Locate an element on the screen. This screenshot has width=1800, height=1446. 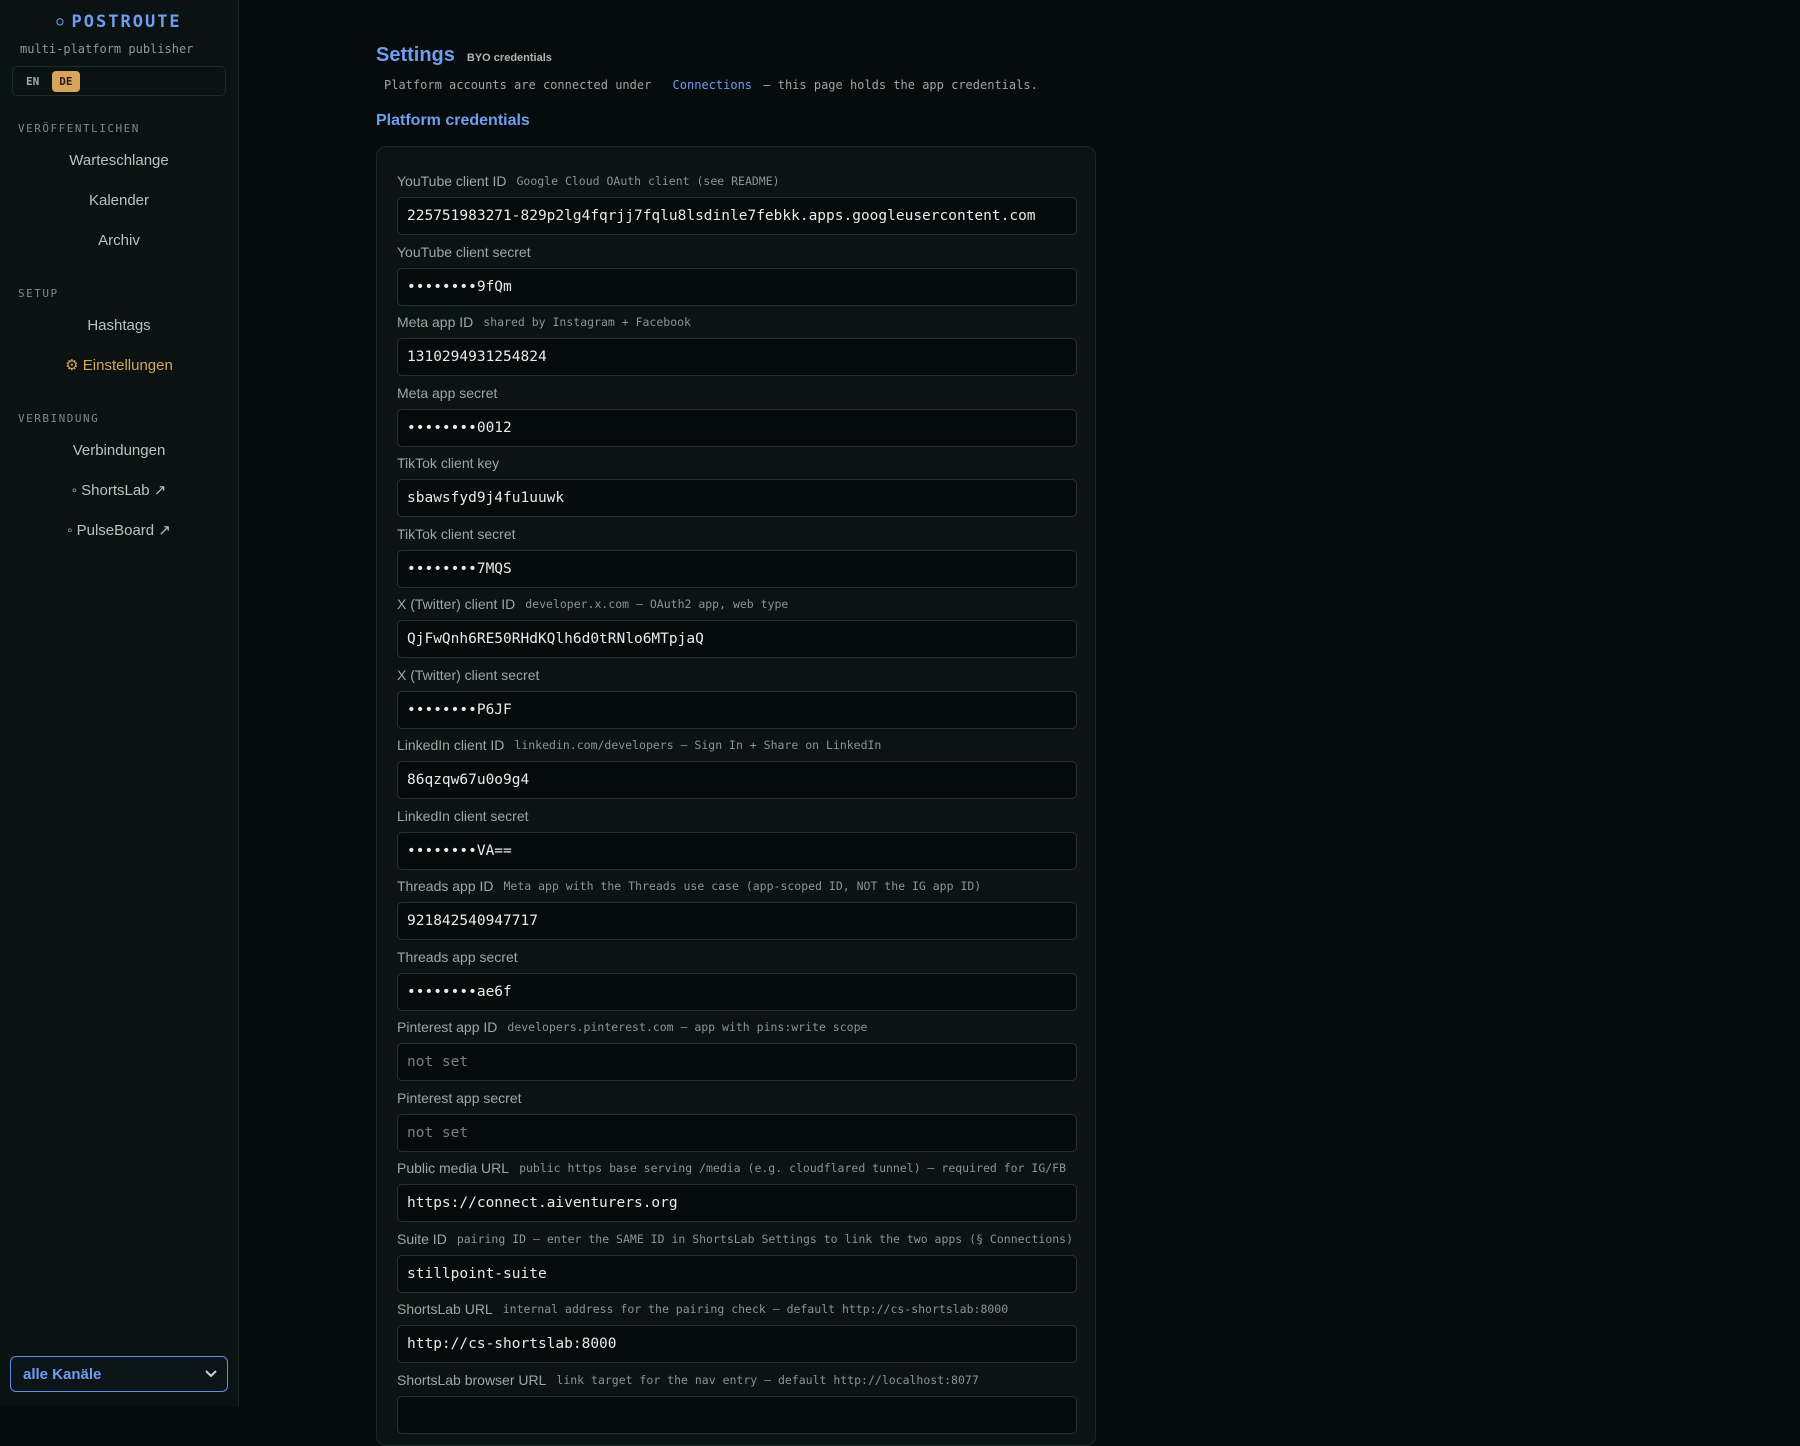
credential-input: ••••••••ae6f is located at coordinates (737, 991).